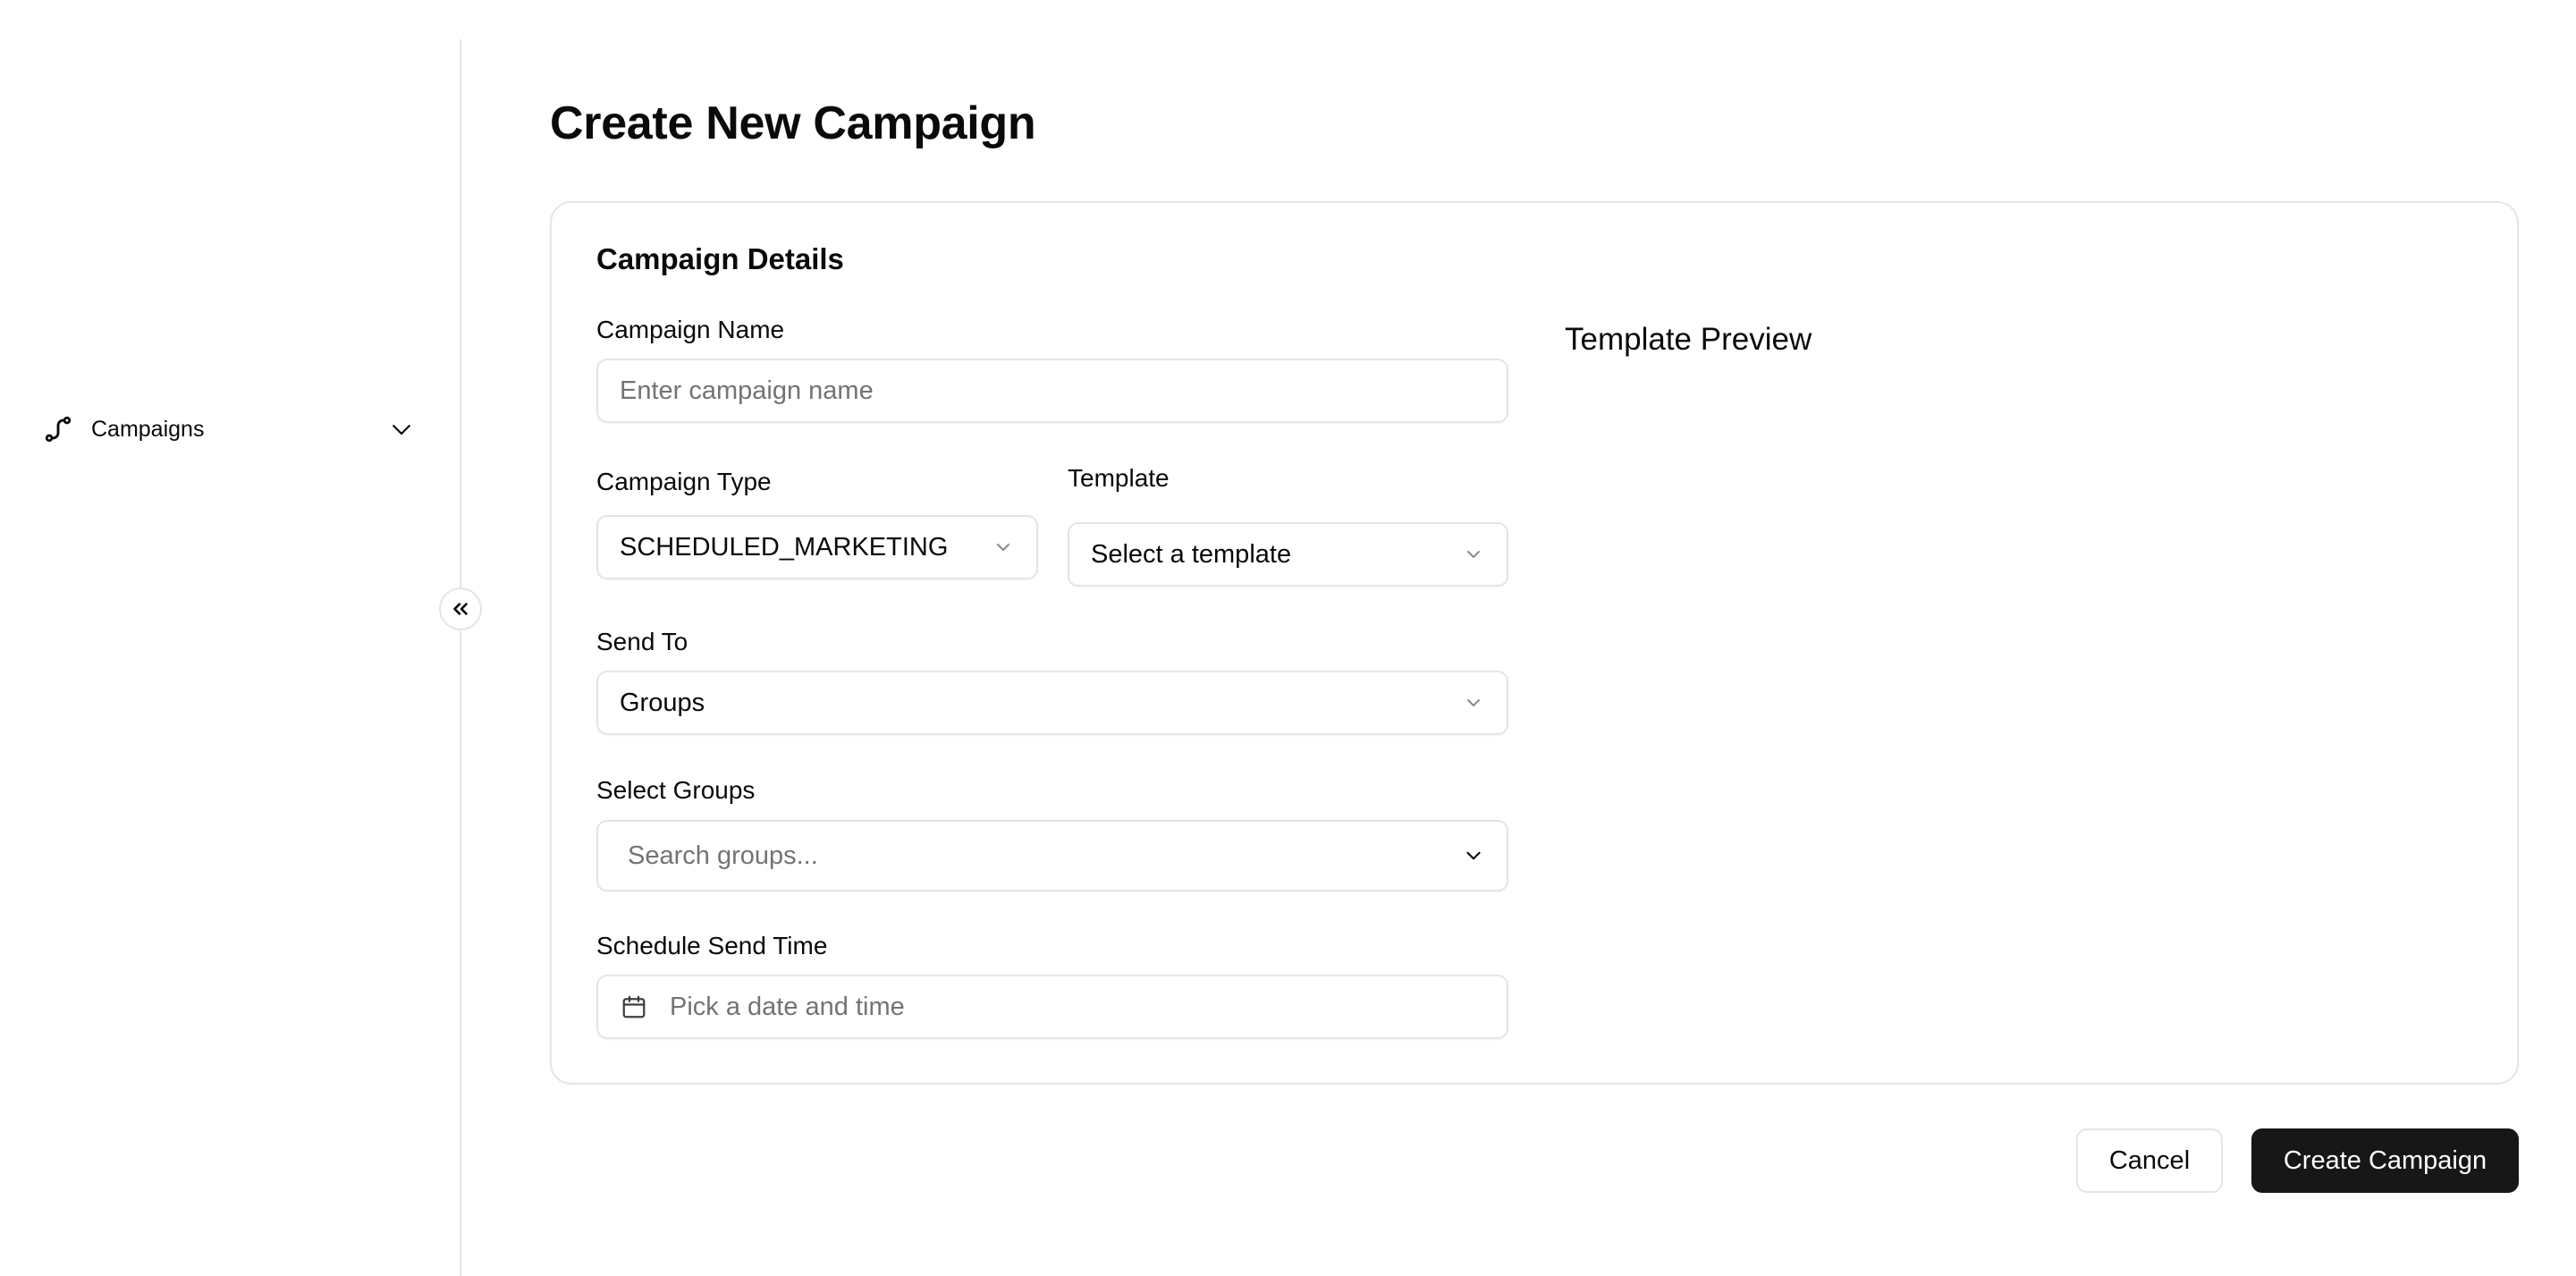 The image size is (2576, 1276). I want to click on cancel-button: Cancel, so click(2149, 1160).